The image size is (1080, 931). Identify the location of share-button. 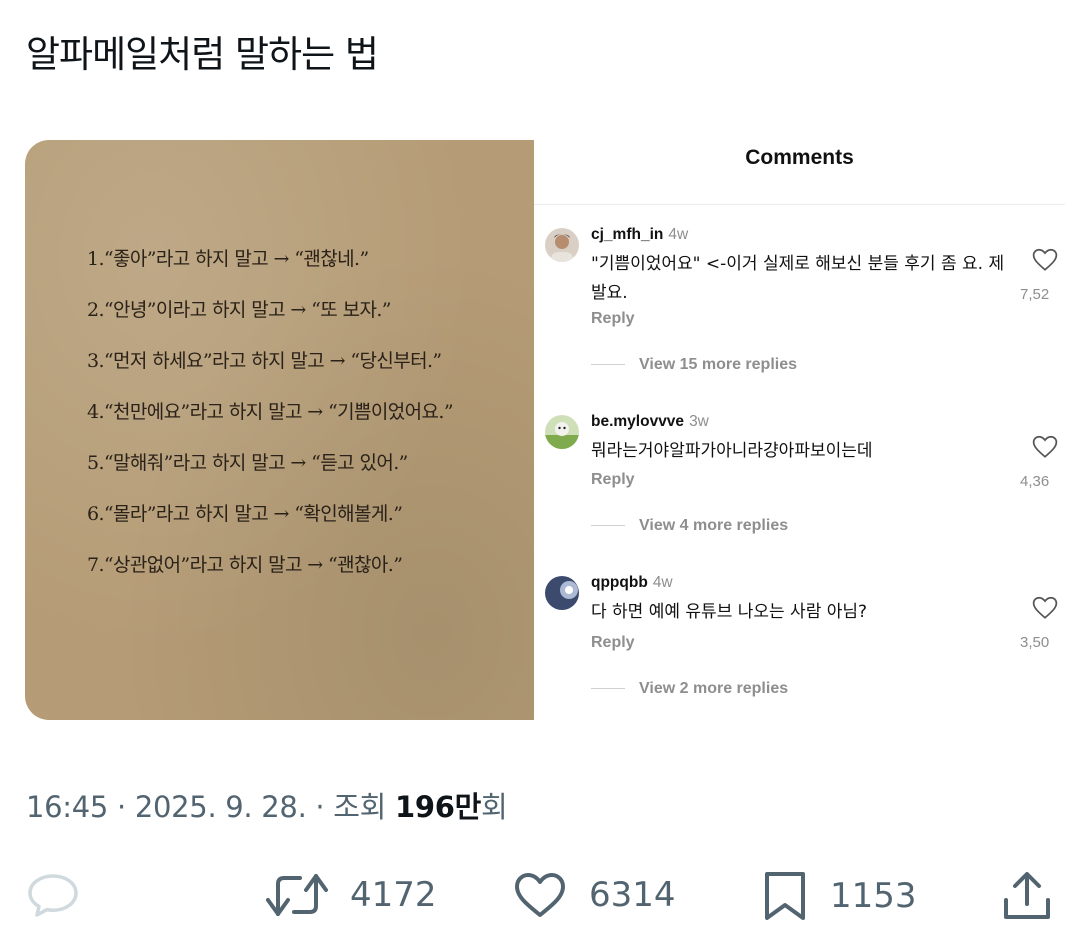
(1027, 896).